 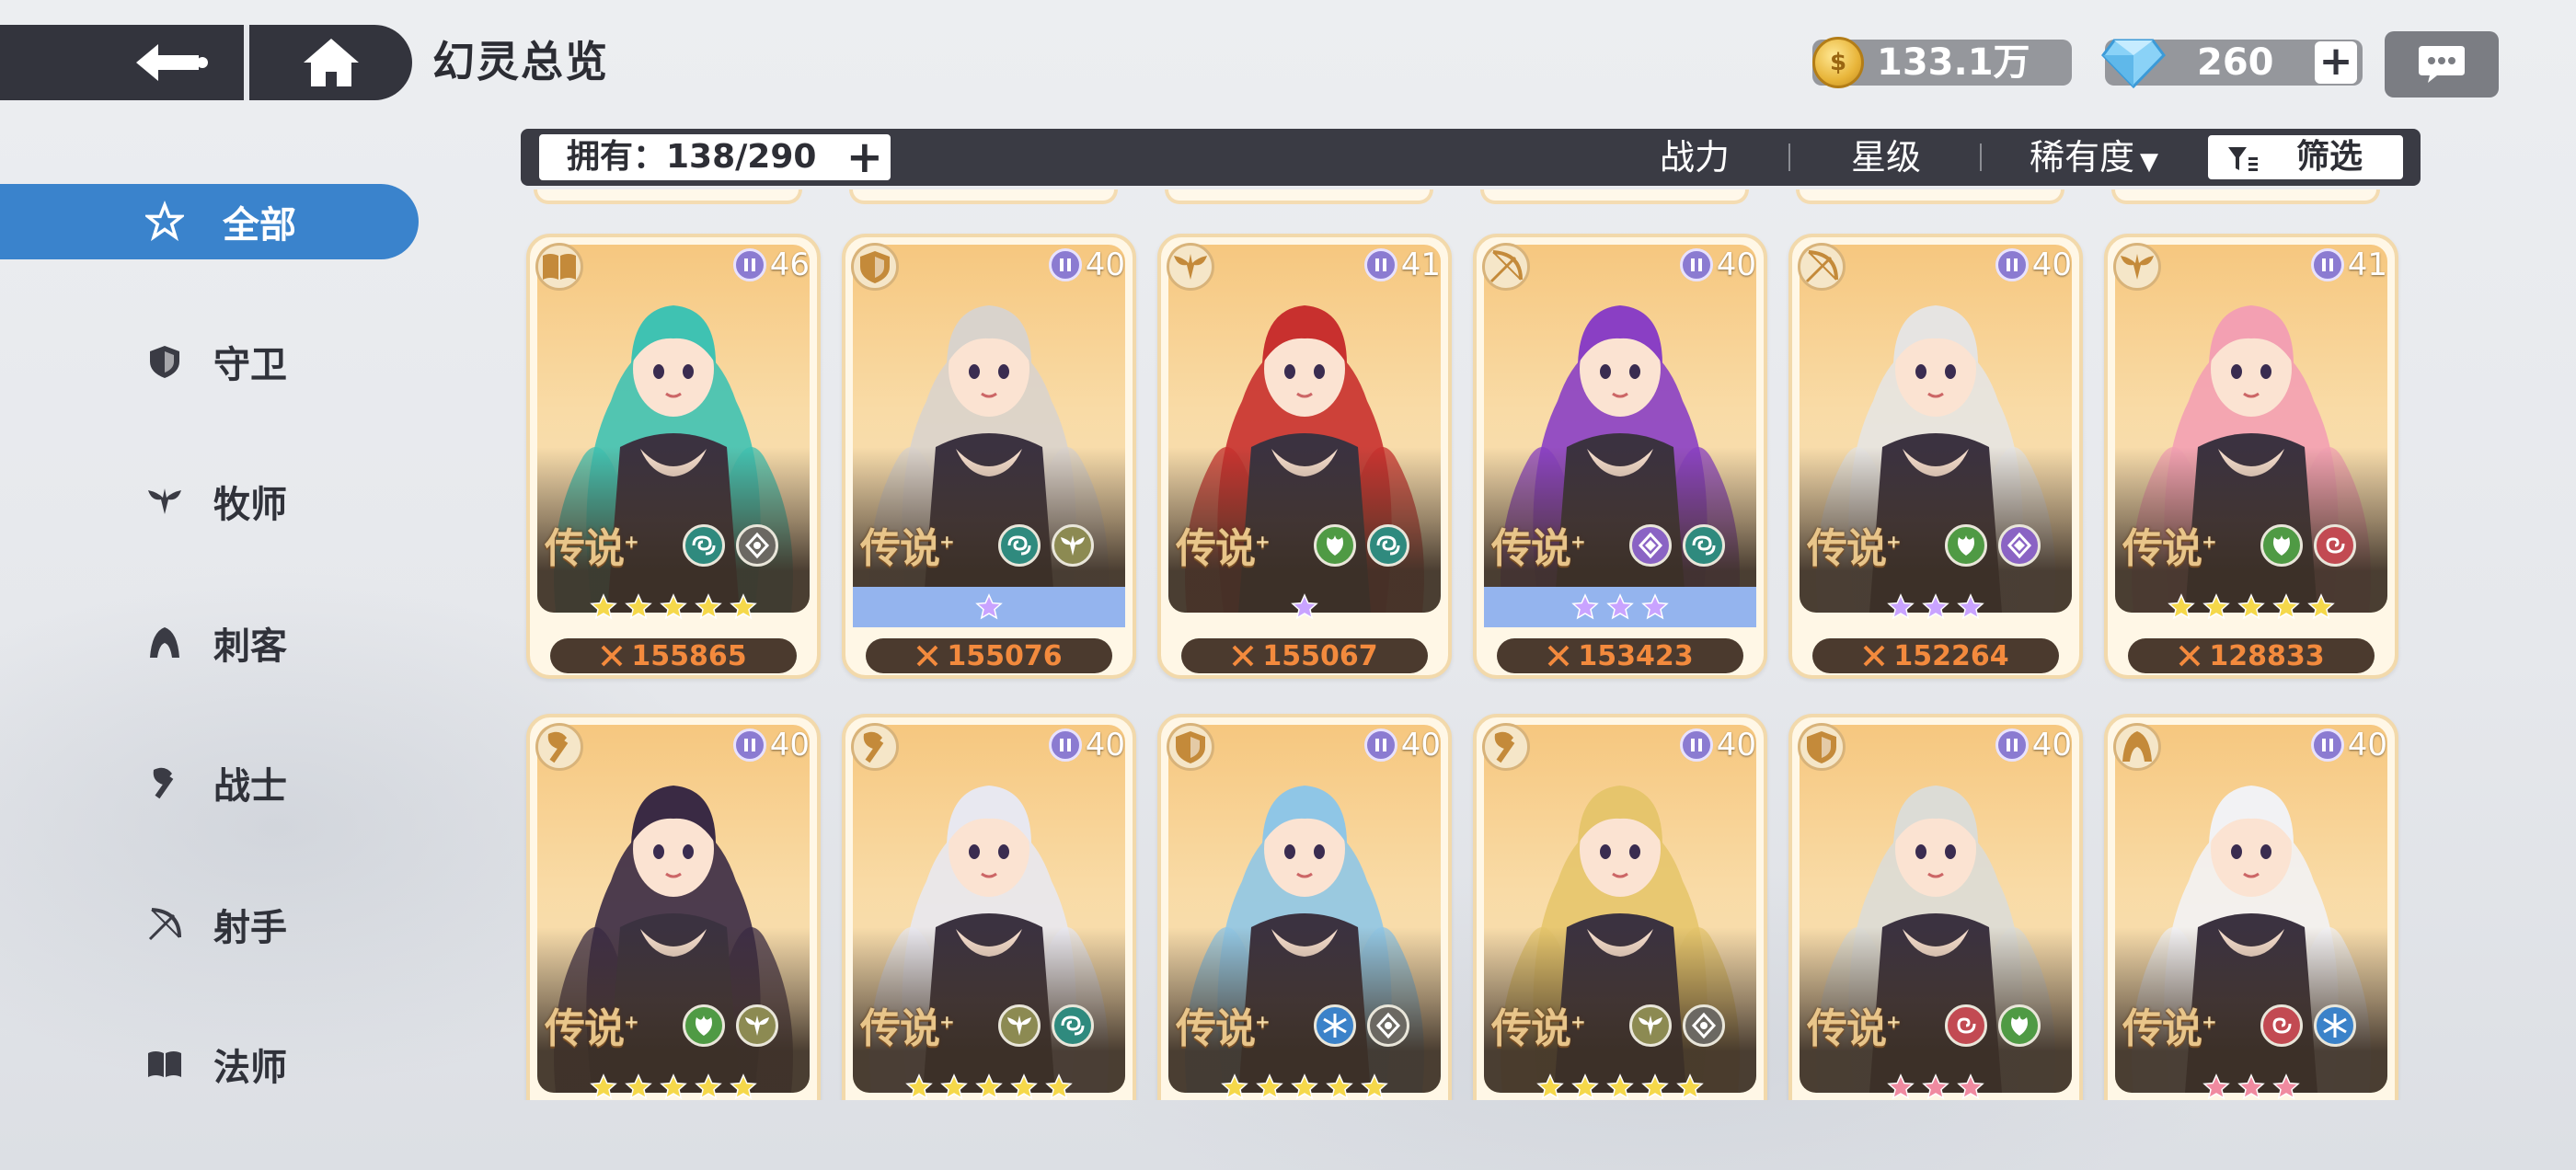 What do you see at coordinates (714, 157) in the screenshot?
I see `owned-counter: 拥有：138/290 +` at bounding box center [714, 157].